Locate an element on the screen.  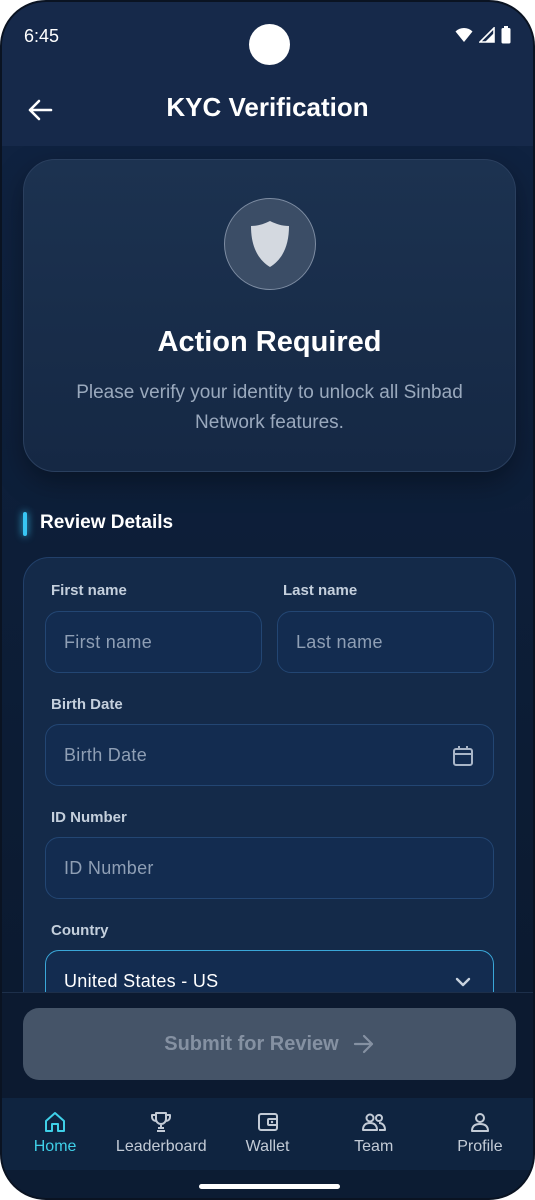
country-select: United States - US is located at coordinates (269, 971).